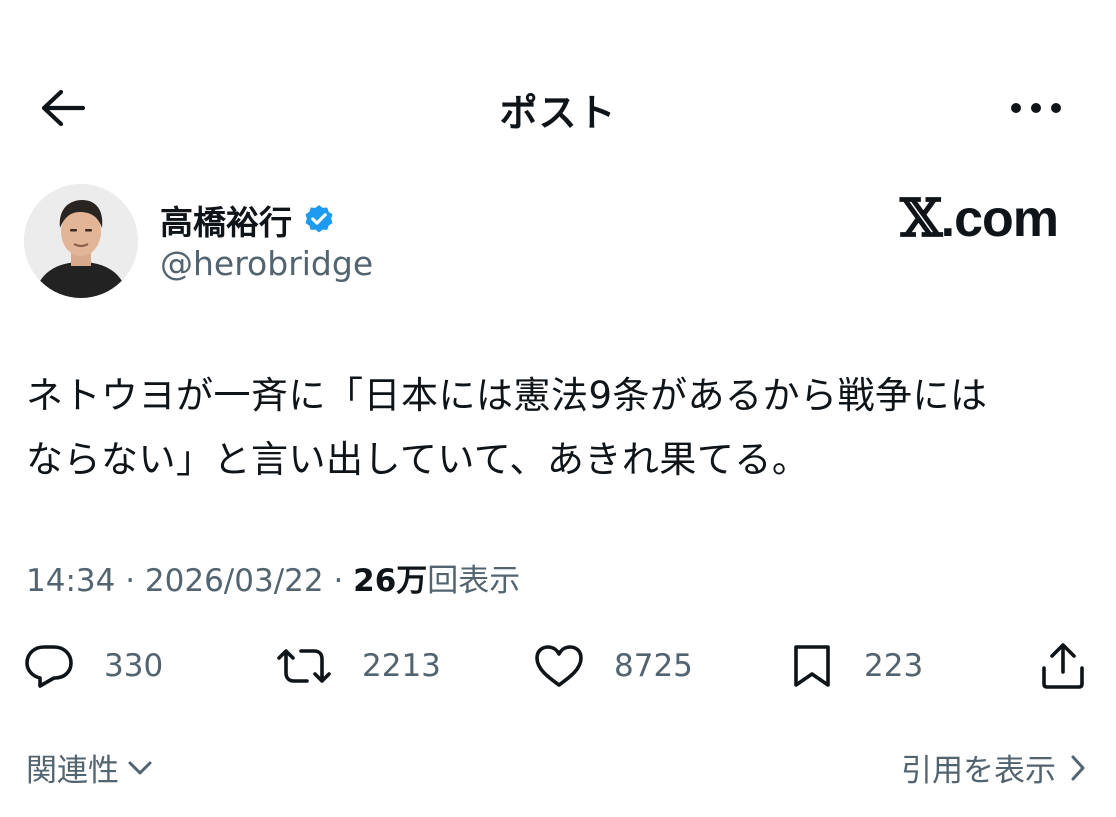 The image size is (1116, 817). I want to click on action-bar: 330 2213 8725 223, so click(559, 666).